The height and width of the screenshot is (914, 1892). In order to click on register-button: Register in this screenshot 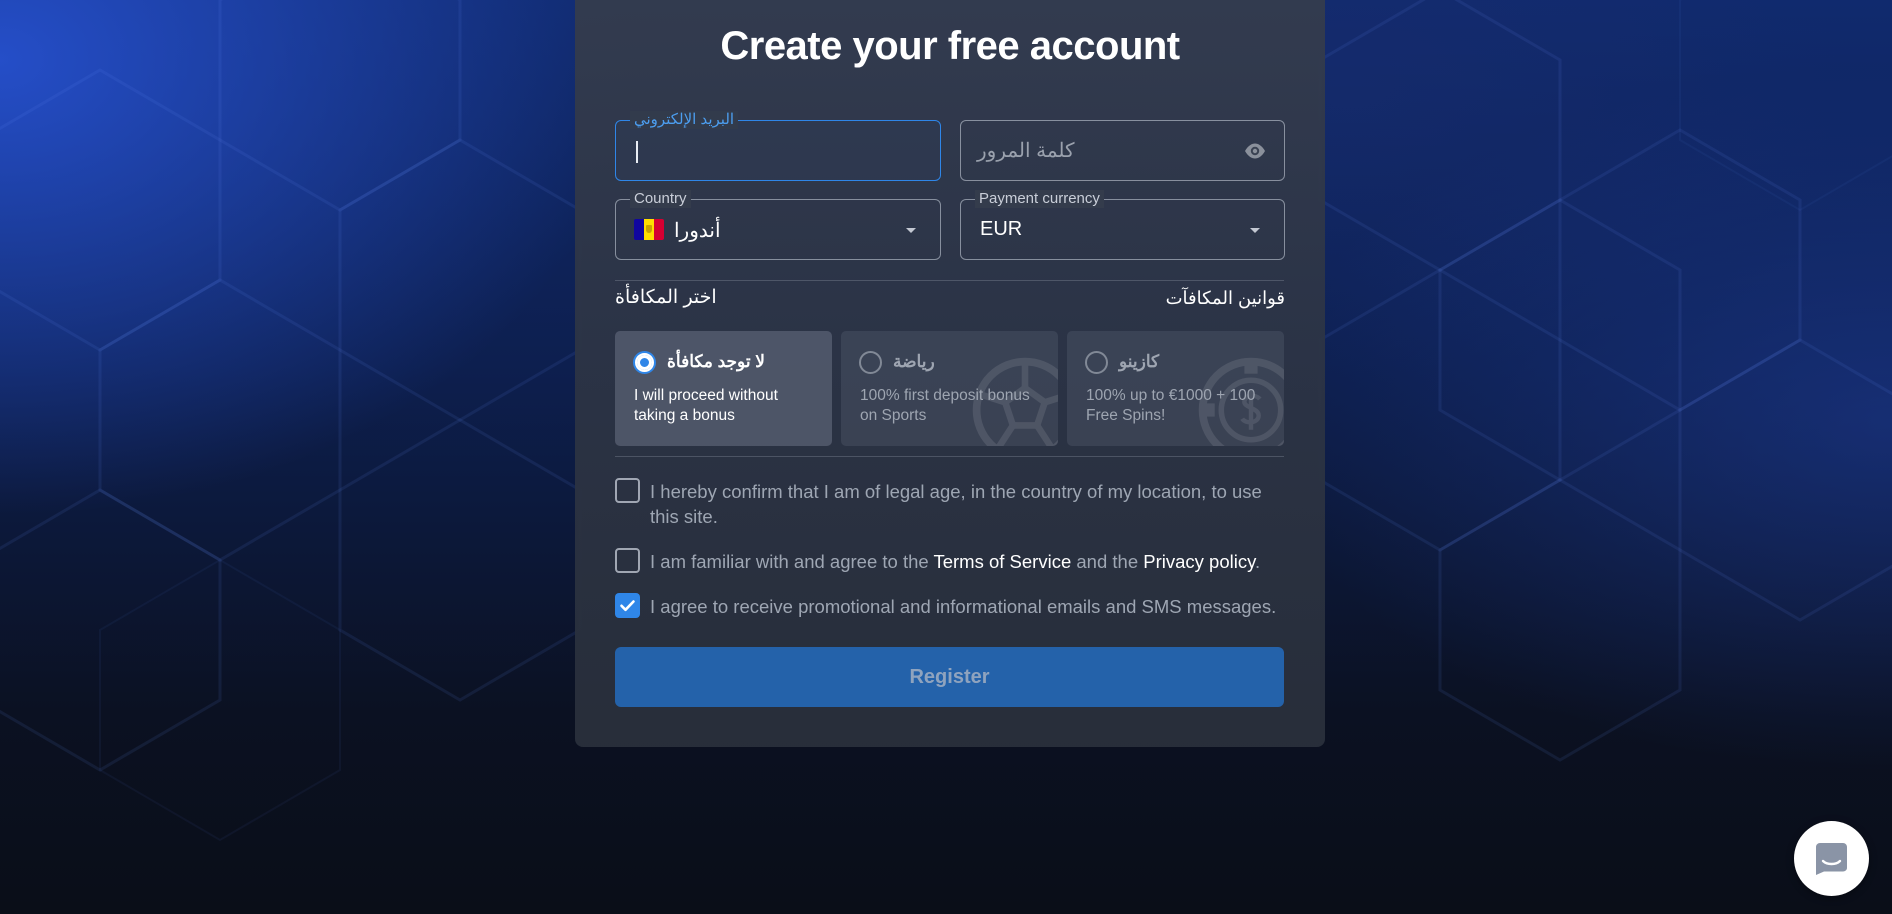, I will do `click(949, 677)`.